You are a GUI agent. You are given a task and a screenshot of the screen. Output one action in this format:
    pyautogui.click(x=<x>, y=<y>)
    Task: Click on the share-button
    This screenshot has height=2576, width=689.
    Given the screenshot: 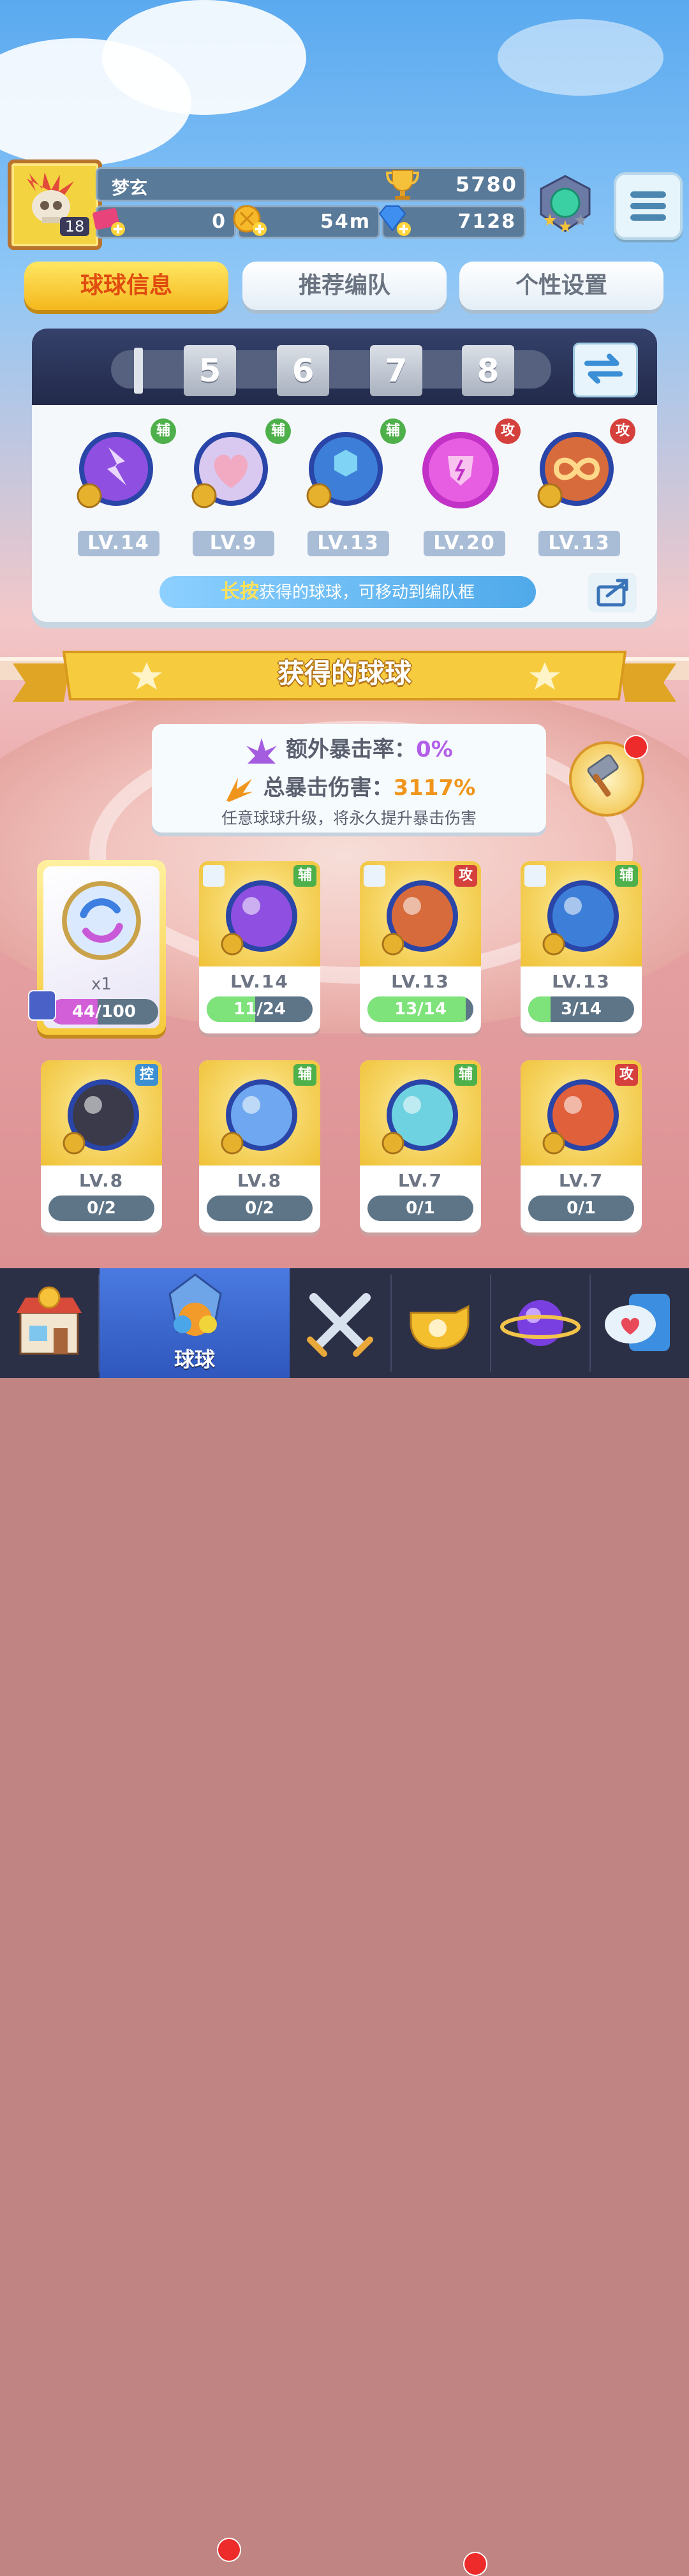 What is the action you would take?
    pyautogui.click(x=612, y=592)
    